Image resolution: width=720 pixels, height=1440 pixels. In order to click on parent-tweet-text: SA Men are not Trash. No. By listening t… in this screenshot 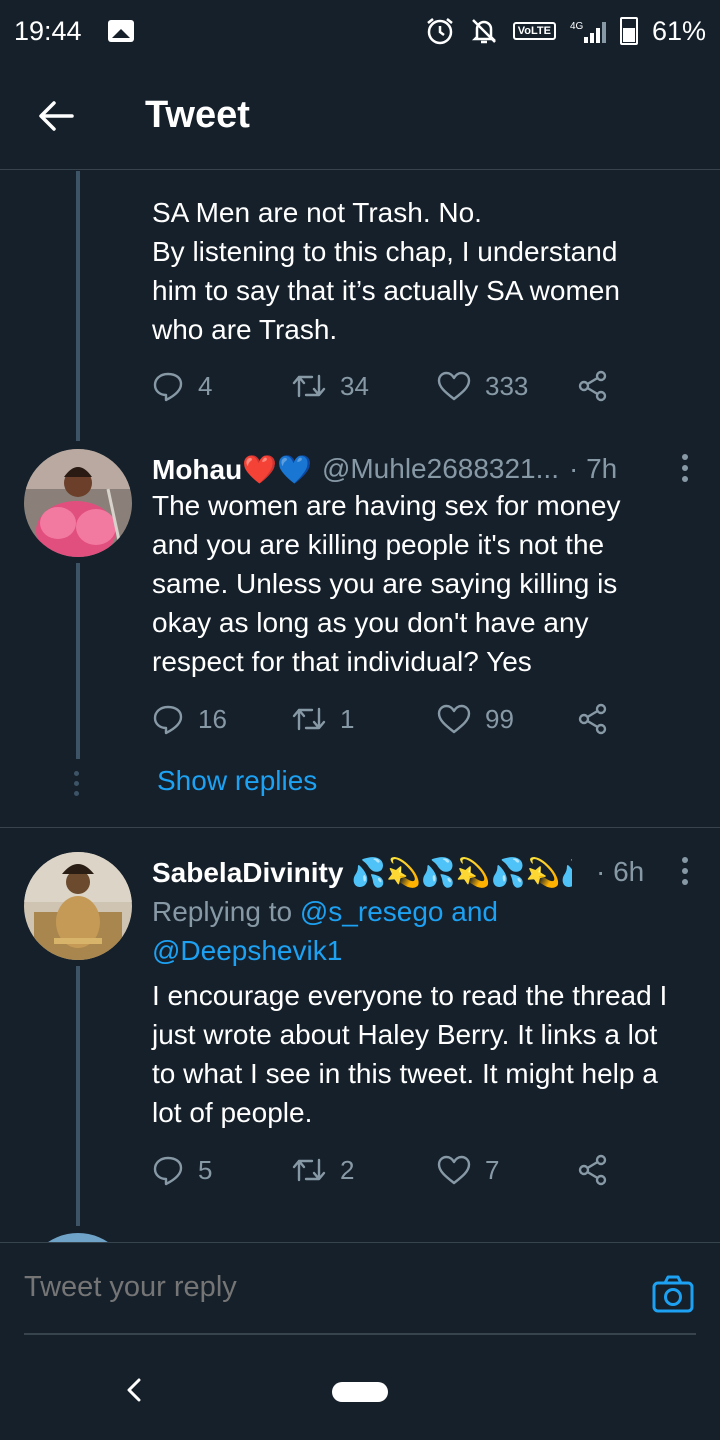, I will do `click(428, 271)`.